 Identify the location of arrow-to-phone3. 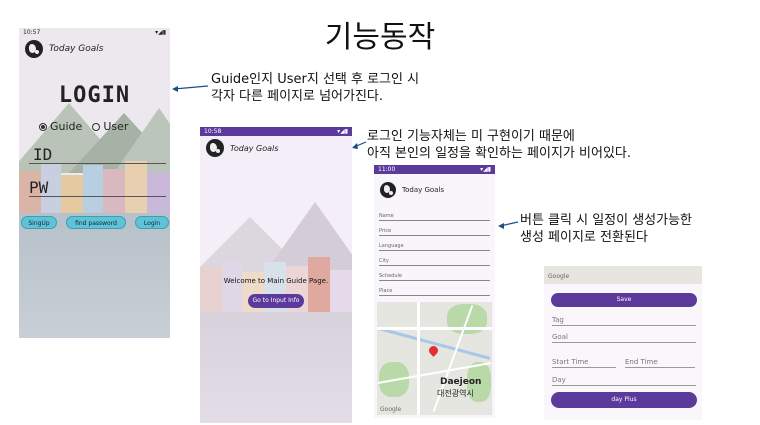
(508, 225).